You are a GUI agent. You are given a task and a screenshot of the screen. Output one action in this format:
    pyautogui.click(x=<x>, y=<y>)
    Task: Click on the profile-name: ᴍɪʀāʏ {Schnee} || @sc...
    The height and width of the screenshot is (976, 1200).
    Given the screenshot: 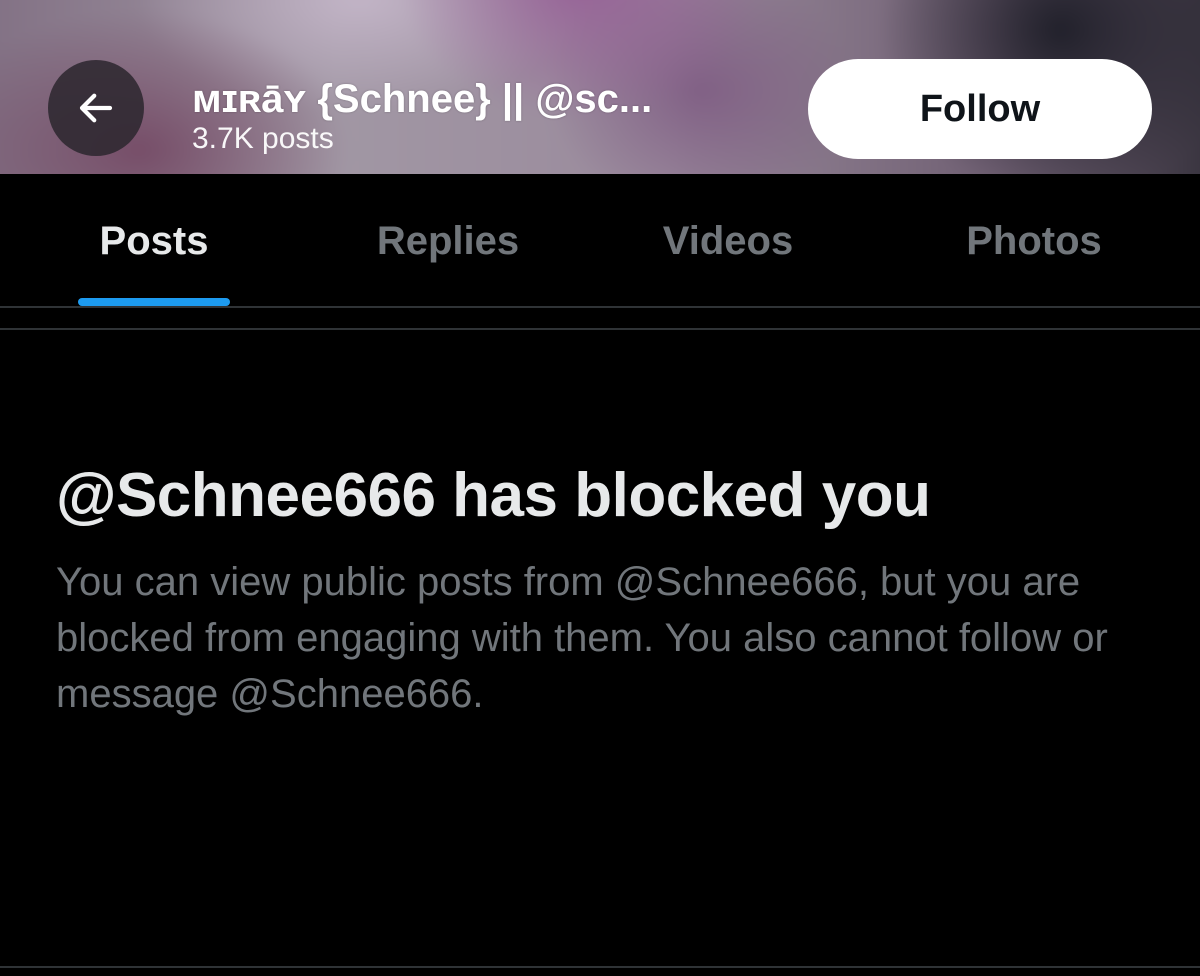 What is the action you would take?
    pyautogui.click(x=422, y=99)
    